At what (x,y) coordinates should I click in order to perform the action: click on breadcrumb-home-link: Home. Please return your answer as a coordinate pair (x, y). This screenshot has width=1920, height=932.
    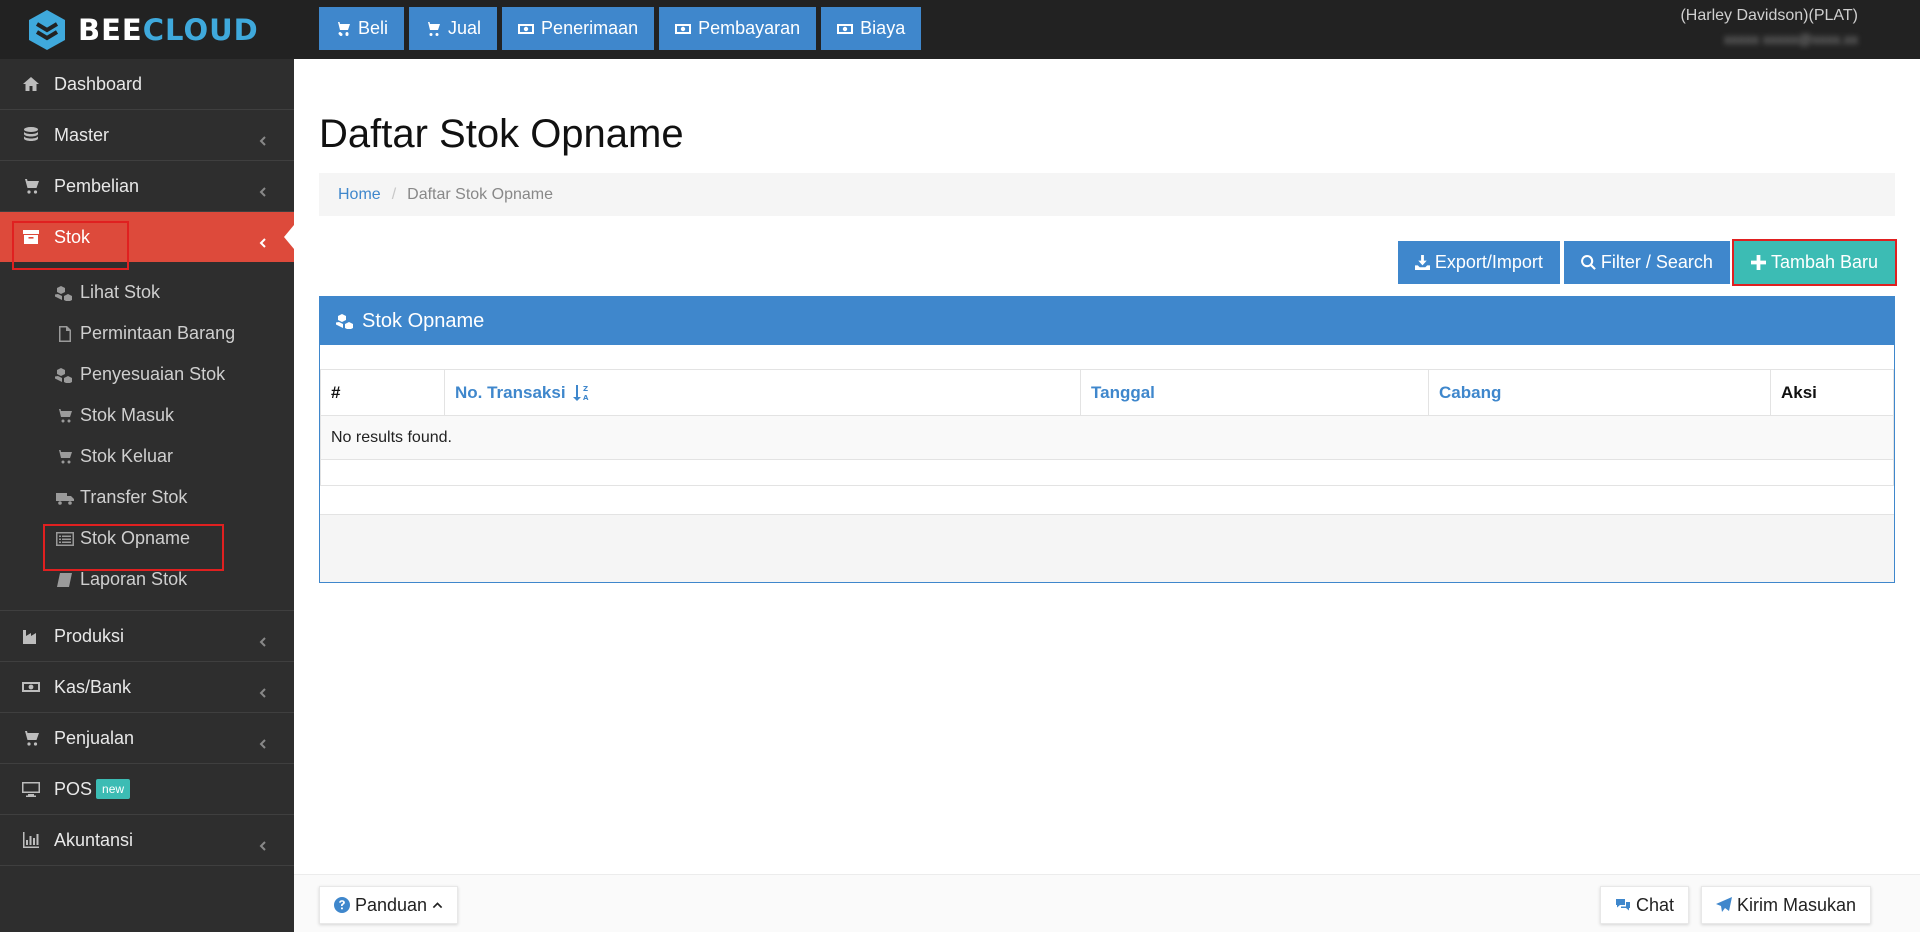
    Looking at the image, I should click on (359, 195).